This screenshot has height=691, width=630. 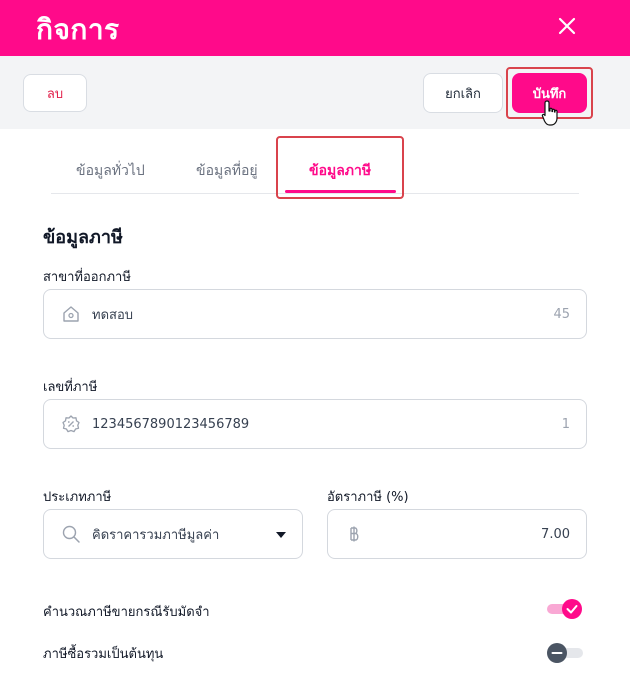 What do you see at coordinates (340, 167) in the screenshot?
I see `tab-tax-highlight` at bounding box center [340, 167].